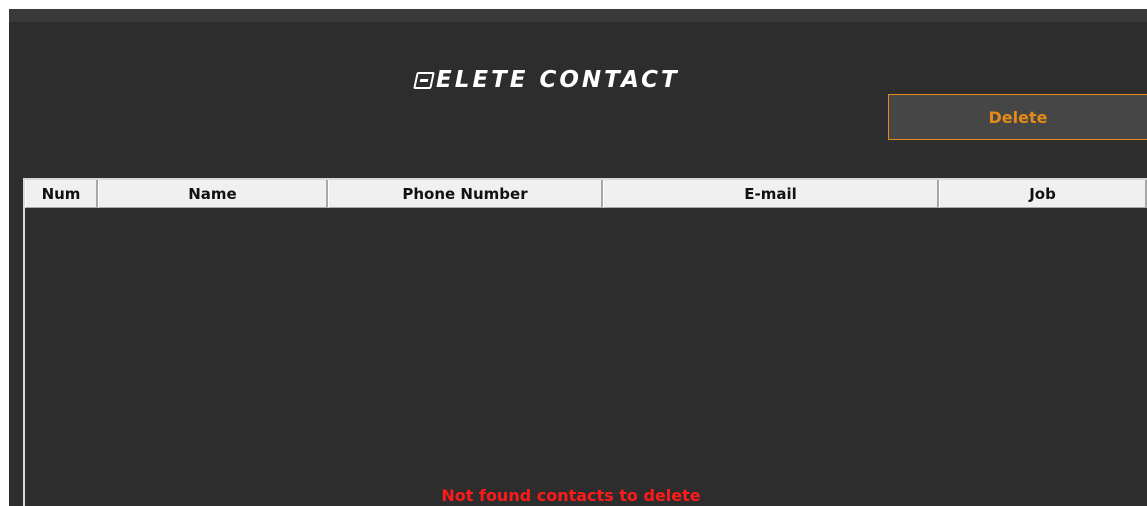  Describe the element at coordinates (771, 194) in the screenshot. I see `column-header-email: E-mail` at that location.